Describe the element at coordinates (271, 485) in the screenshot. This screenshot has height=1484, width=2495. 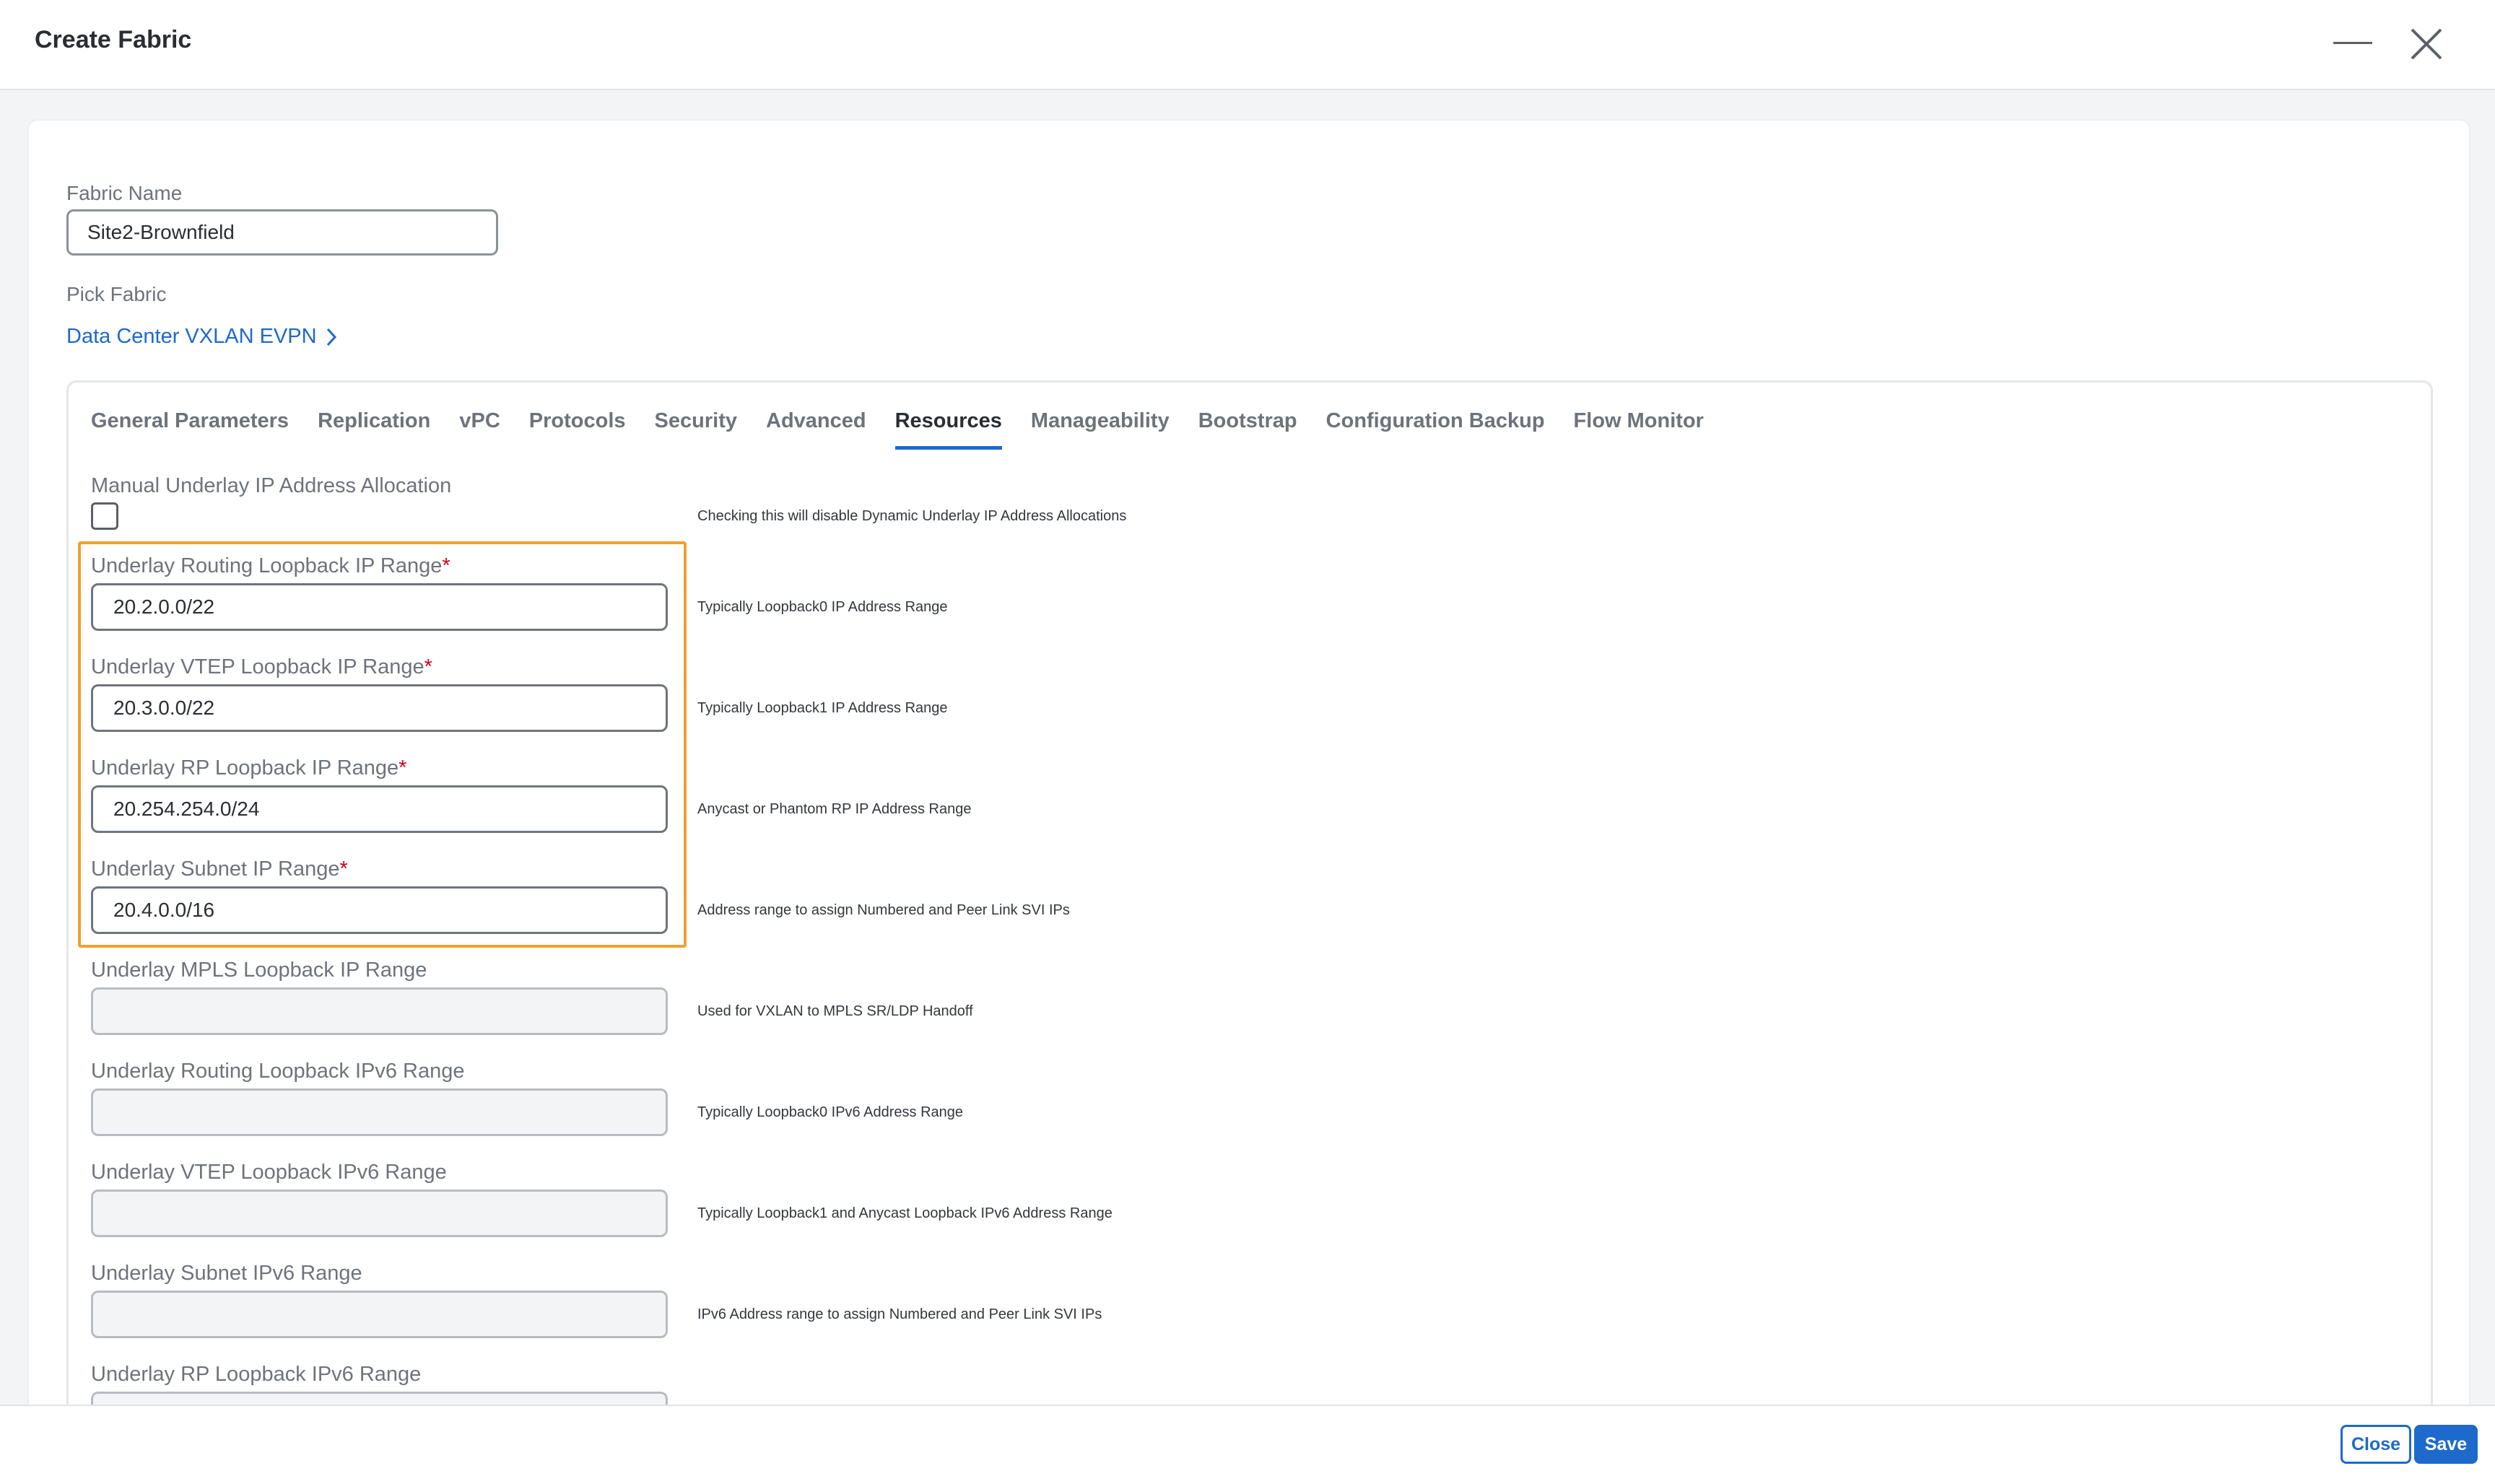
I see `manual-alloc-label: Manual Underlay IP Address Allocation` at that location.